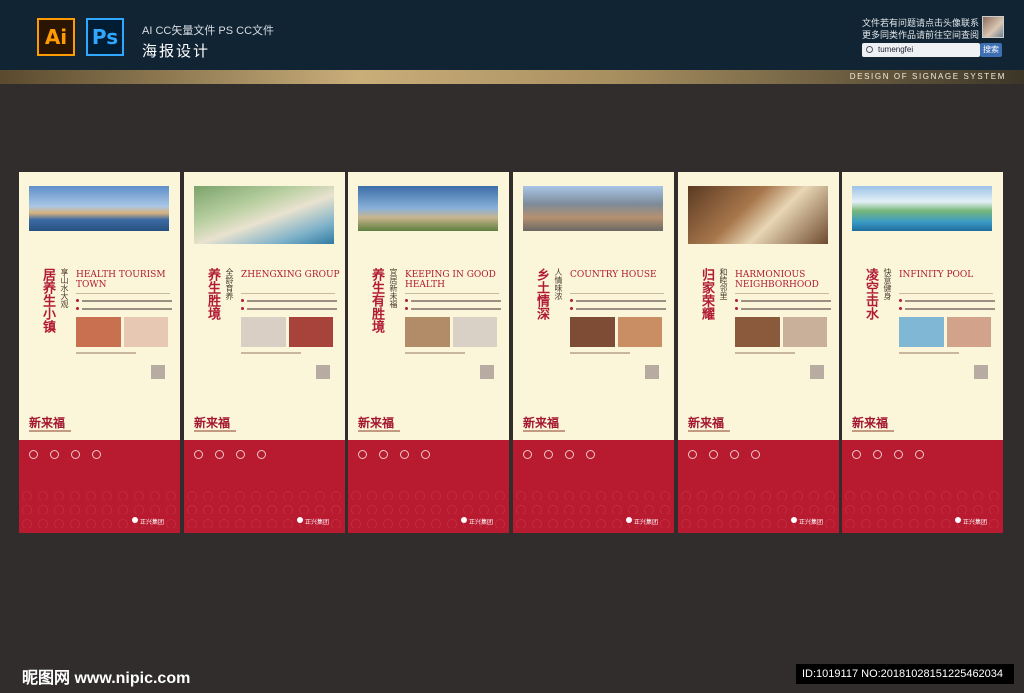 Image resolution: width=1024 pixels, height=693 pixels. What do you see at coordinates (544, 431) in the screenshot?
I see `logo-tagline` at bounding box center [544, 431].